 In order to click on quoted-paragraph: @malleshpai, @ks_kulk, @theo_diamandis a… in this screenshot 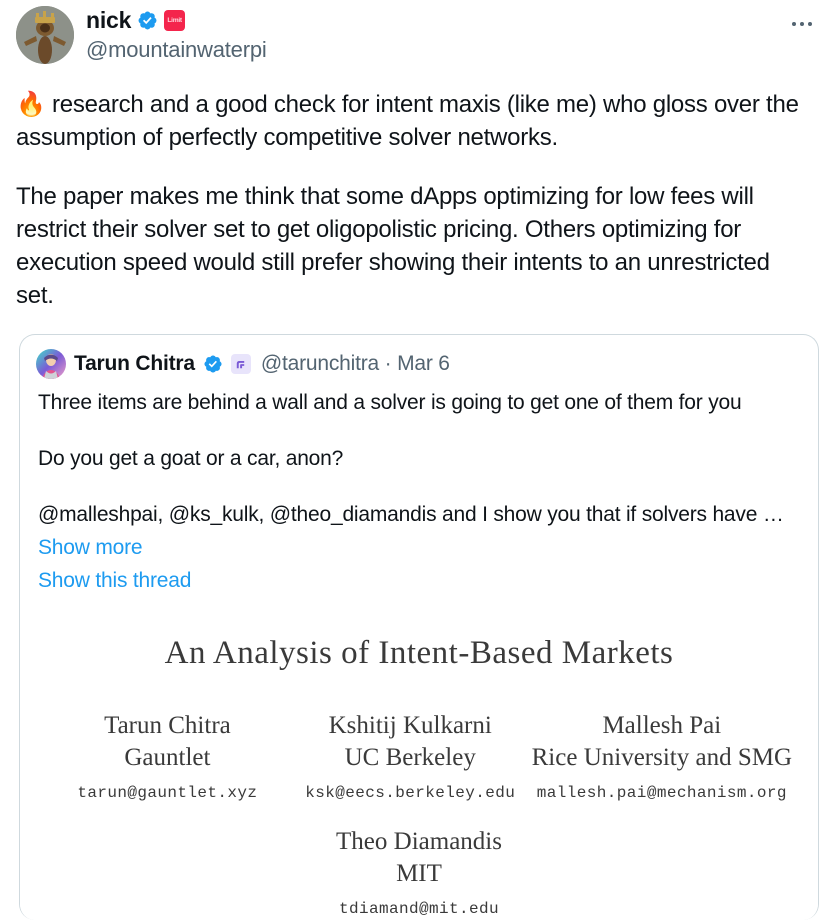, I will do `click(411, 514)`.